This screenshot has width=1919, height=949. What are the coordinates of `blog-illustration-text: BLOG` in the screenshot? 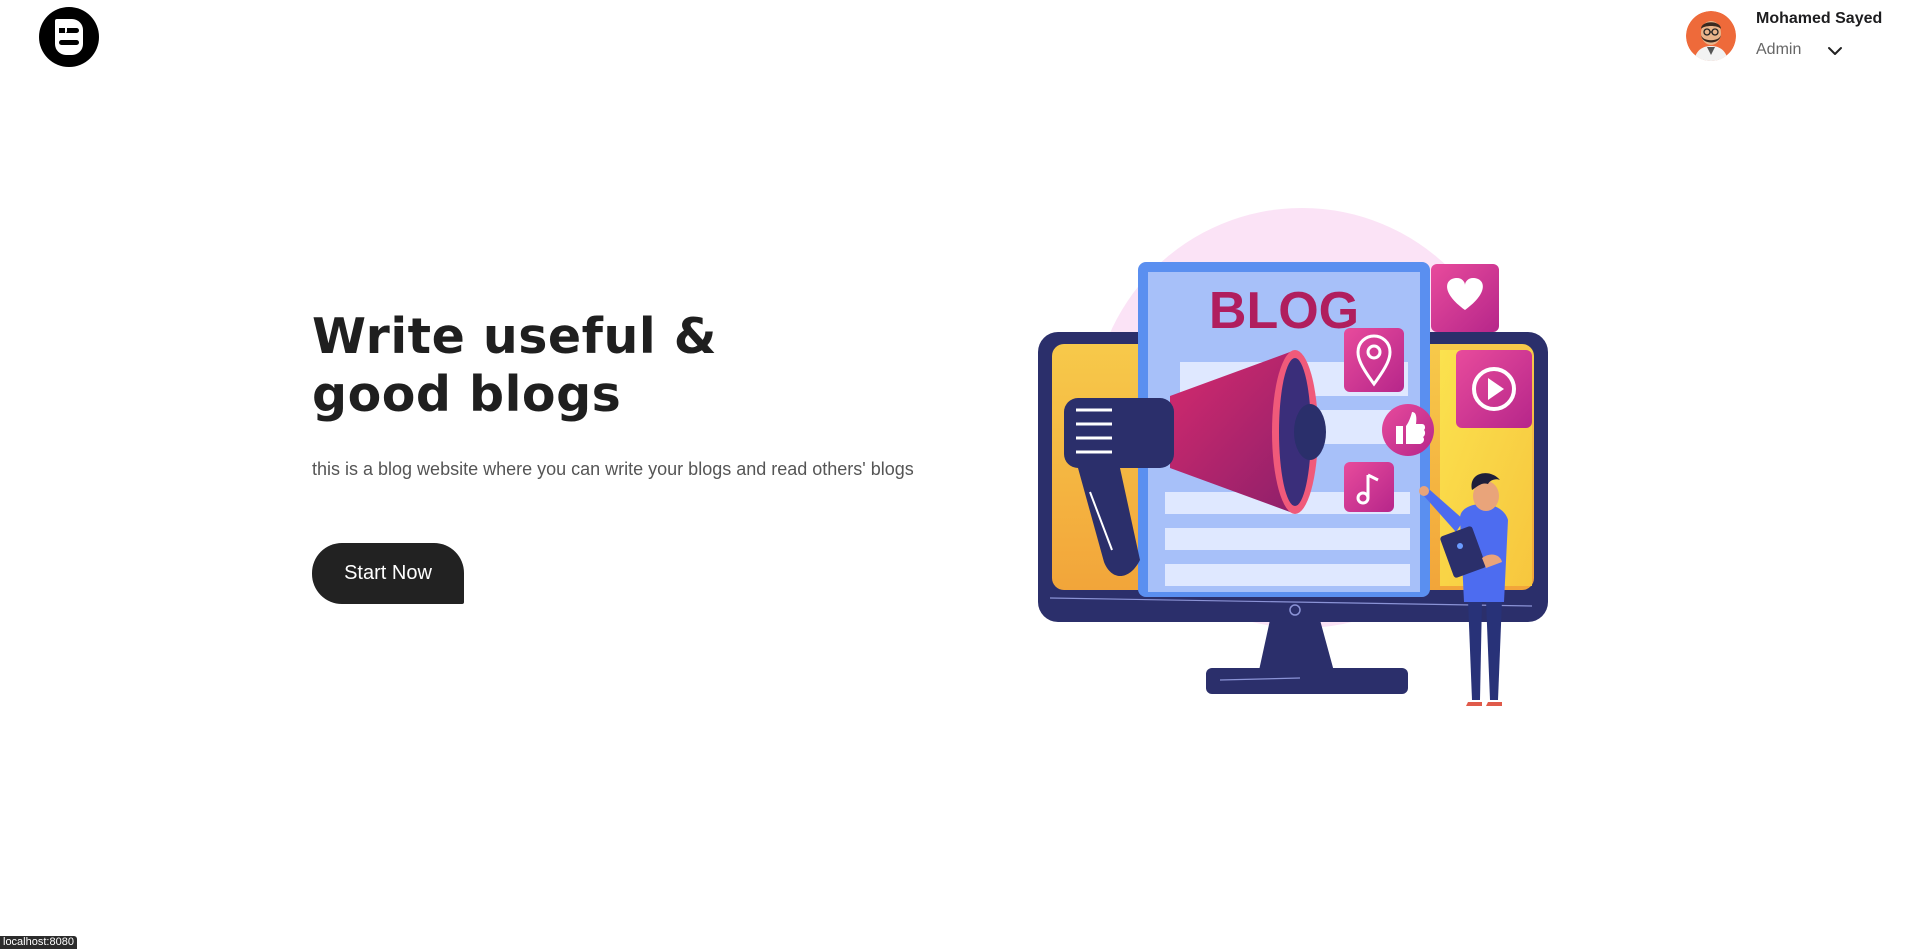 It's located at (1284, 311).